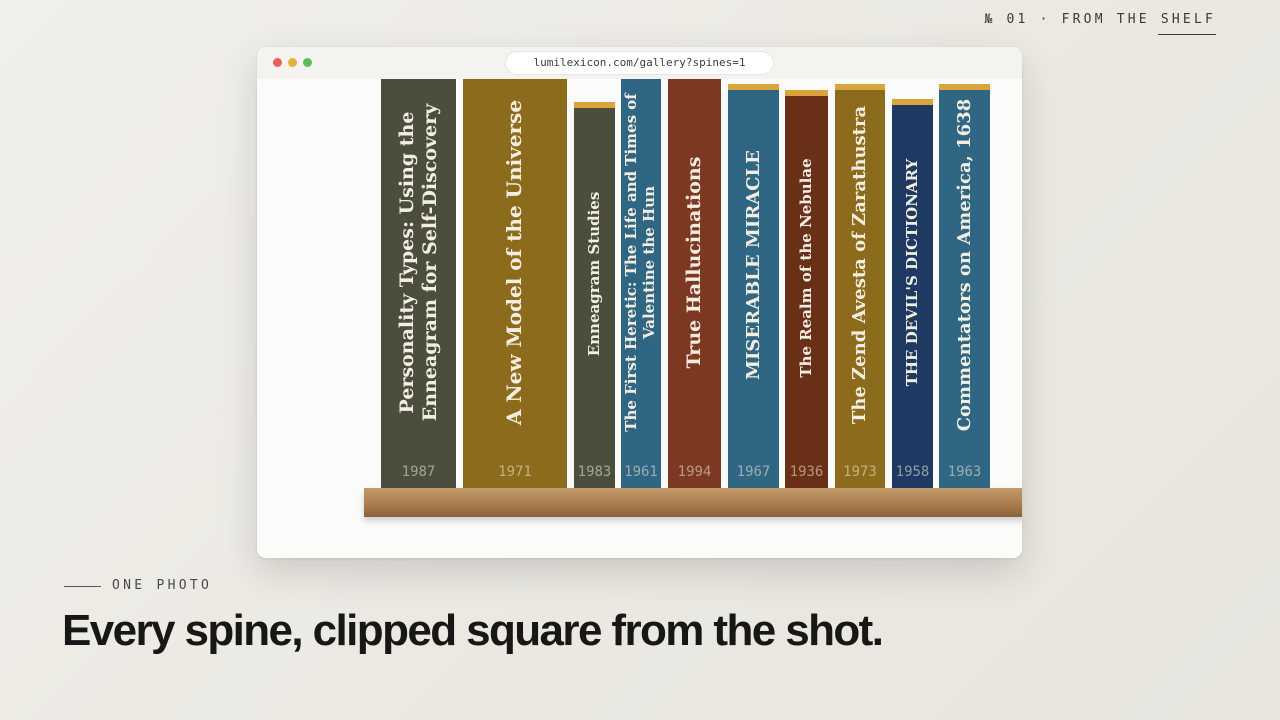 Image resolution: width=1280 pixels, height=720 pixels. What do you see at coordinates (292, 62) in the screenshot?
I see `minimize-window-icon` at bounding box center [292, 62].